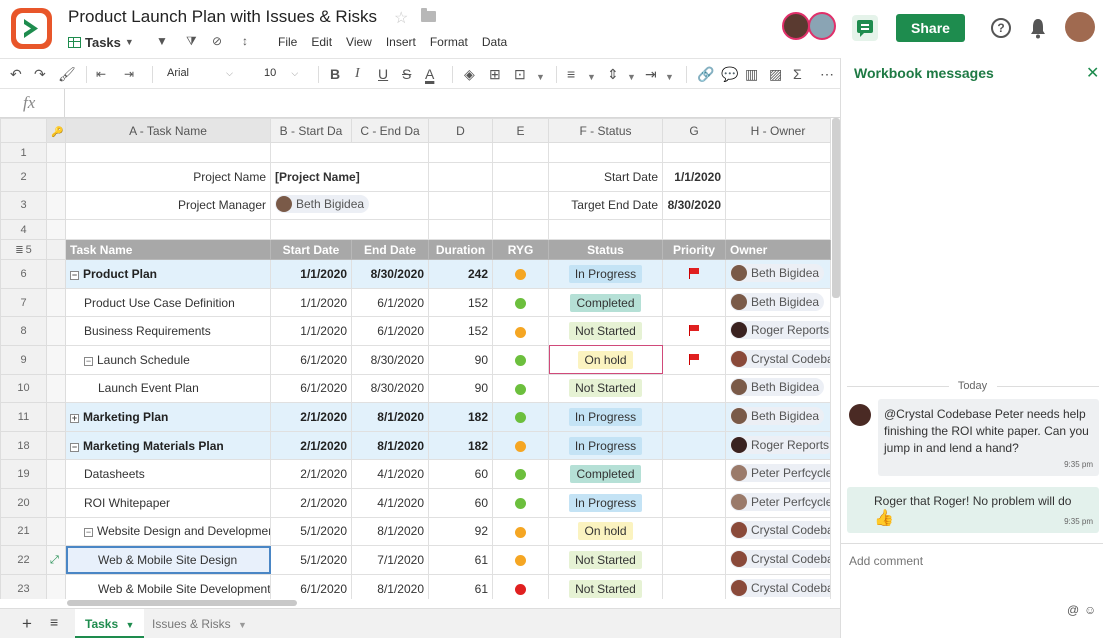  Describe the element at coordinates (1090, 610) in the screenshot. I see `emoji-icon: ☺` at that location.